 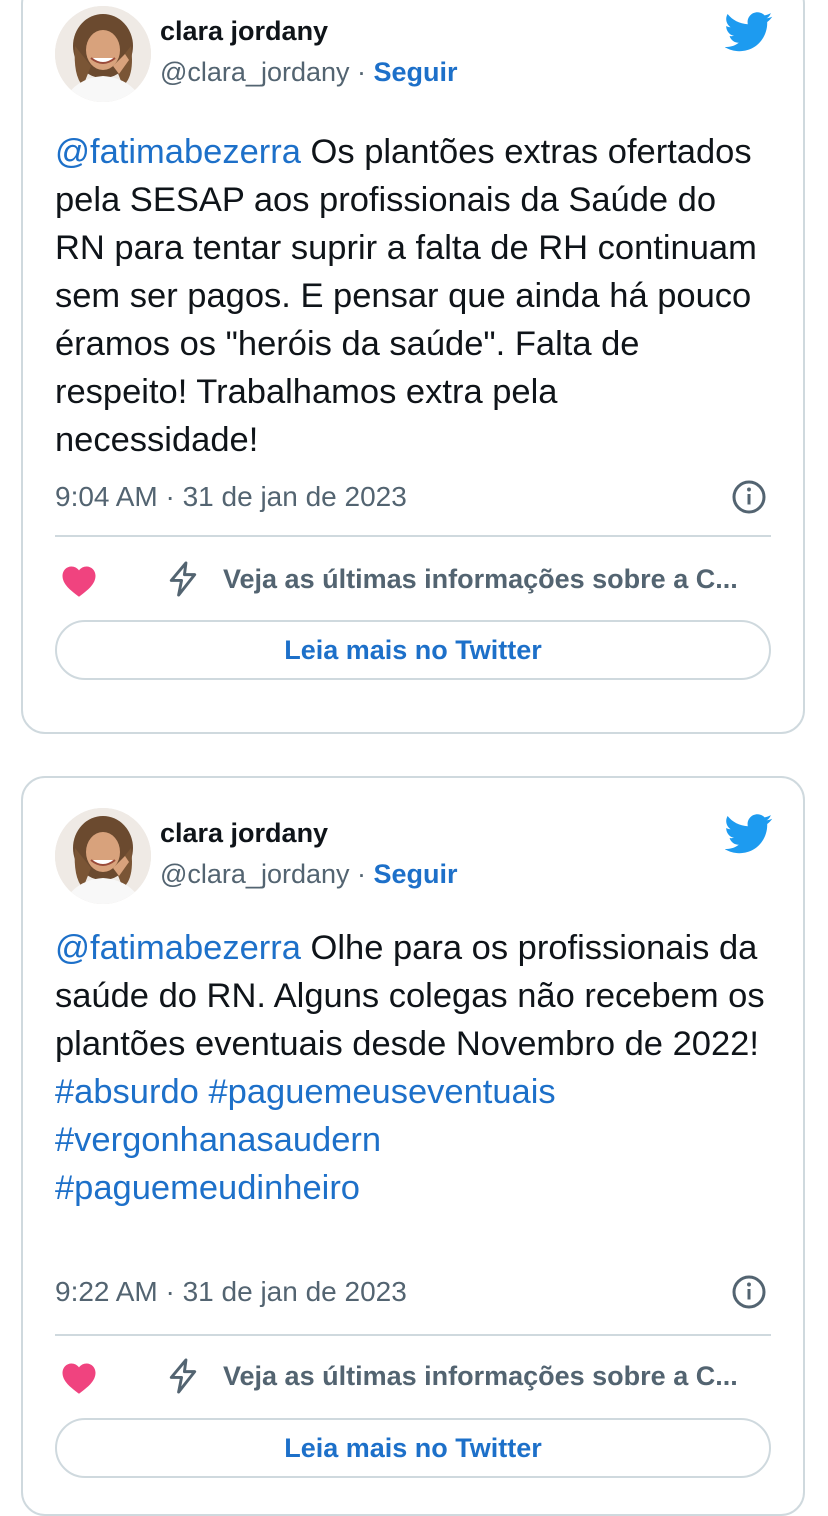 What do you see at coordinates (127, 1092) in the screenshot?
I see `hashtag-link: #absurdo` at bounding box center [127, 1092].